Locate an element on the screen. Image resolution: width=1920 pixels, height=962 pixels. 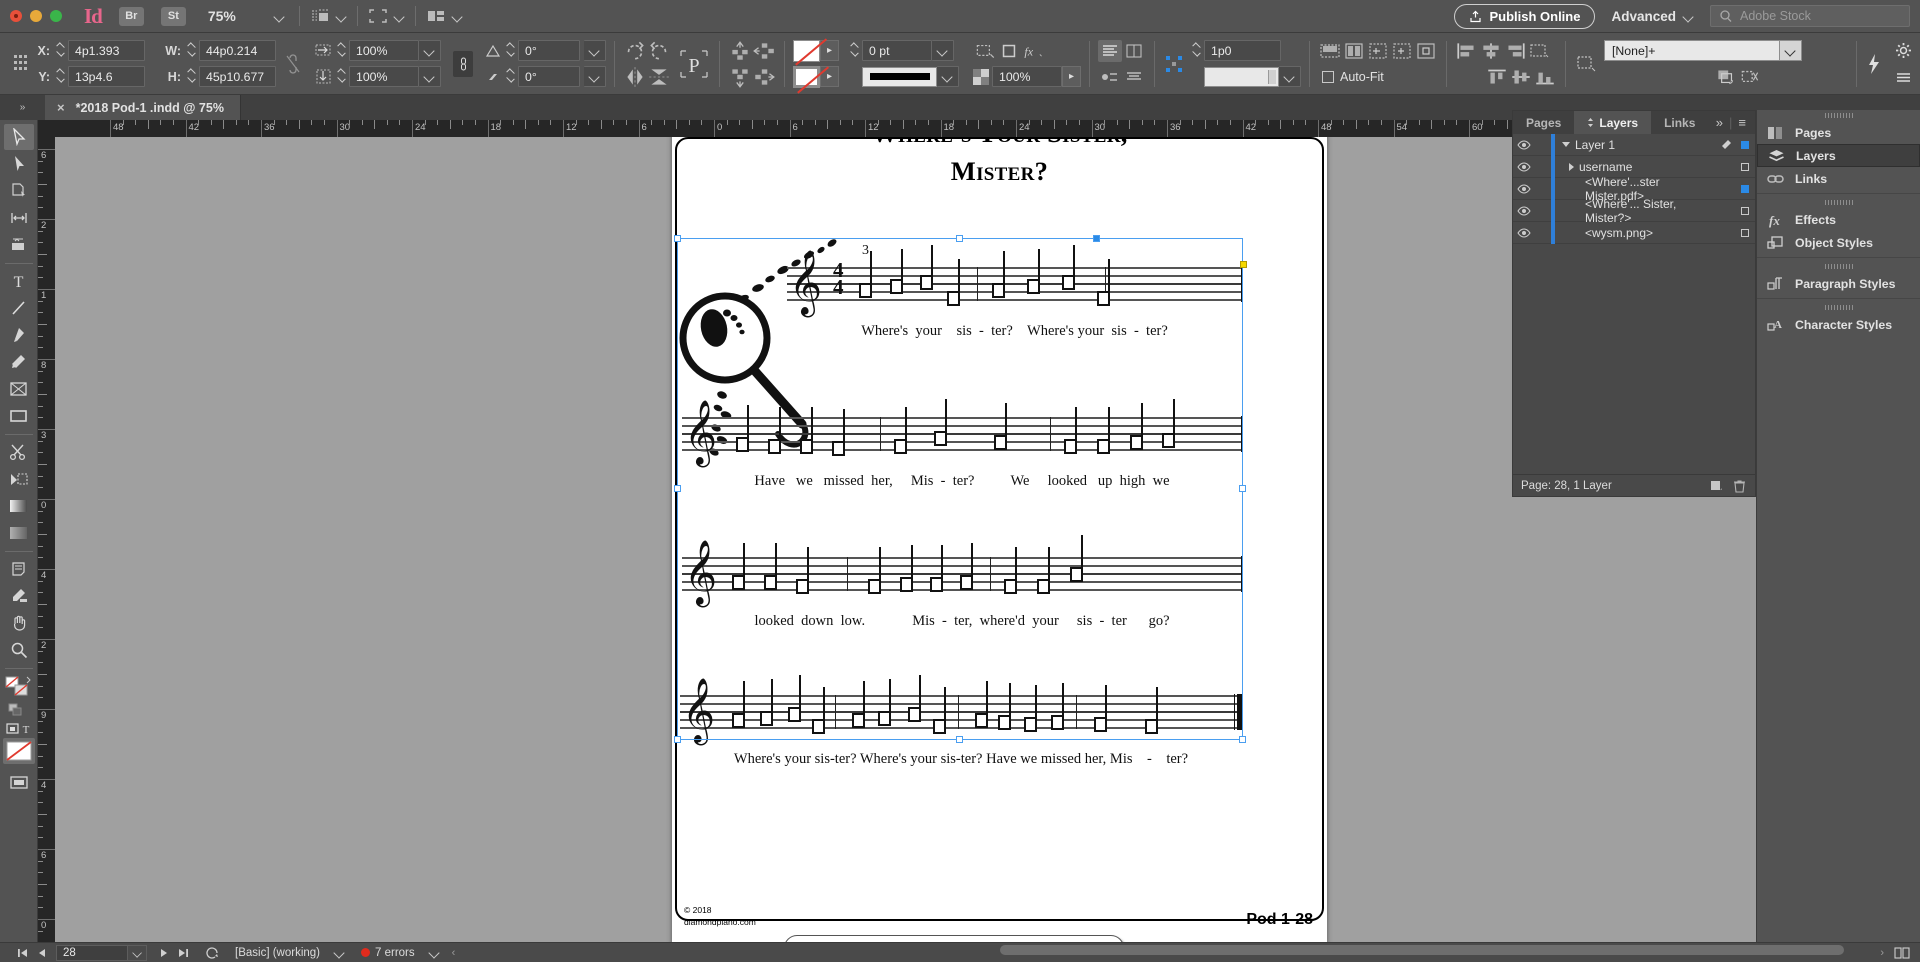
frame-fitting-options-icon is located at coordinates (1586, 64).